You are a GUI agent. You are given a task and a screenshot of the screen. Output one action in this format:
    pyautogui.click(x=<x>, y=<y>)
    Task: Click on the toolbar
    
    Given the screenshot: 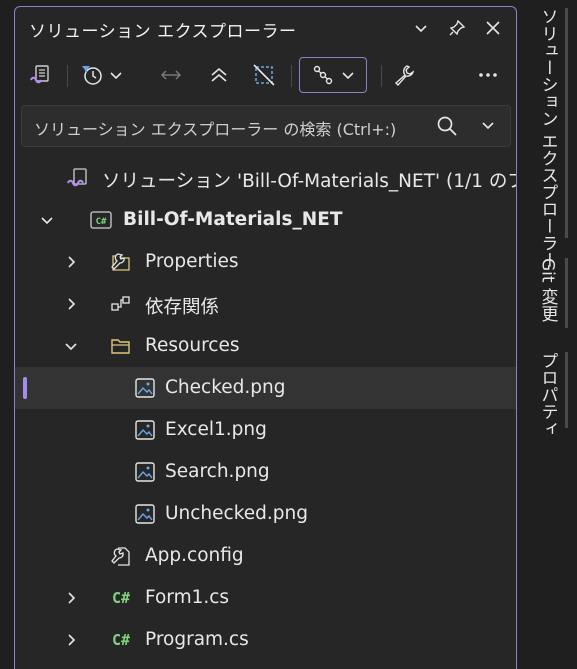 What is the action you would take?
    pyautogui.click(x=265, y=75)
    